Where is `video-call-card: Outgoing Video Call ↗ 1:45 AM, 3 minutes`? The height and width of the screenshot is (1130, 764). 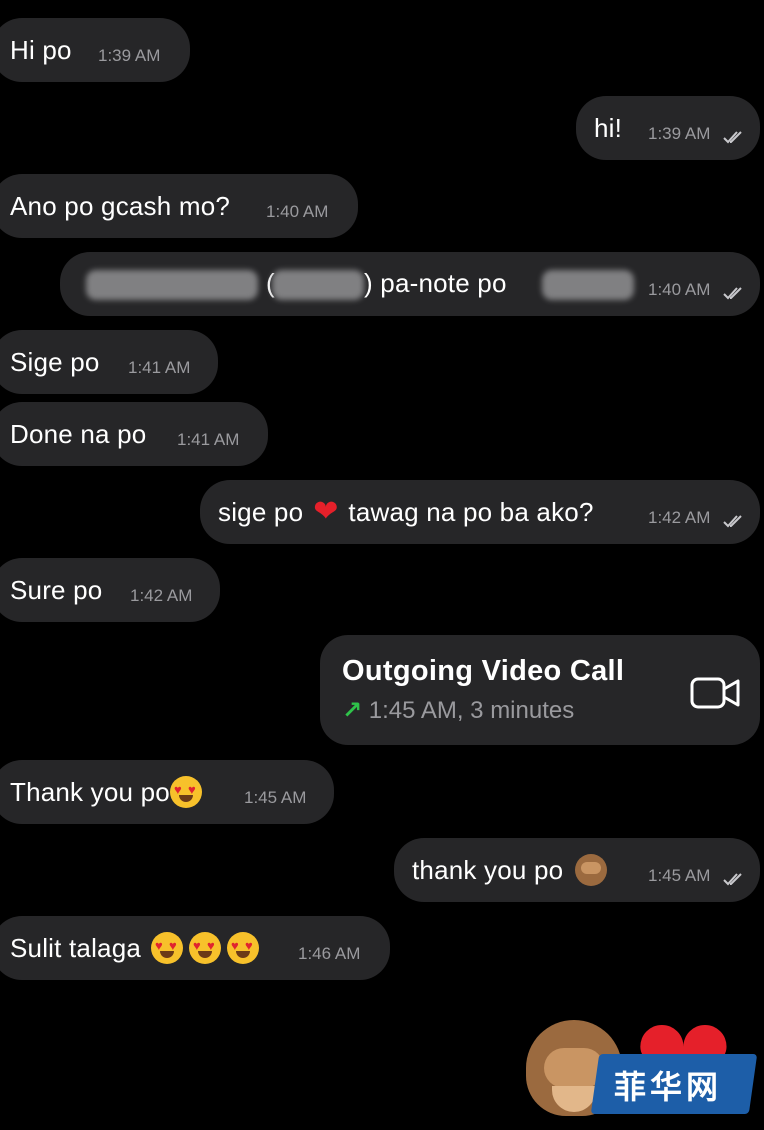
video-call-card: Outgoing Video Call ↗ 1:45 AM, 3 minutes is located at coordinates (540, 690).